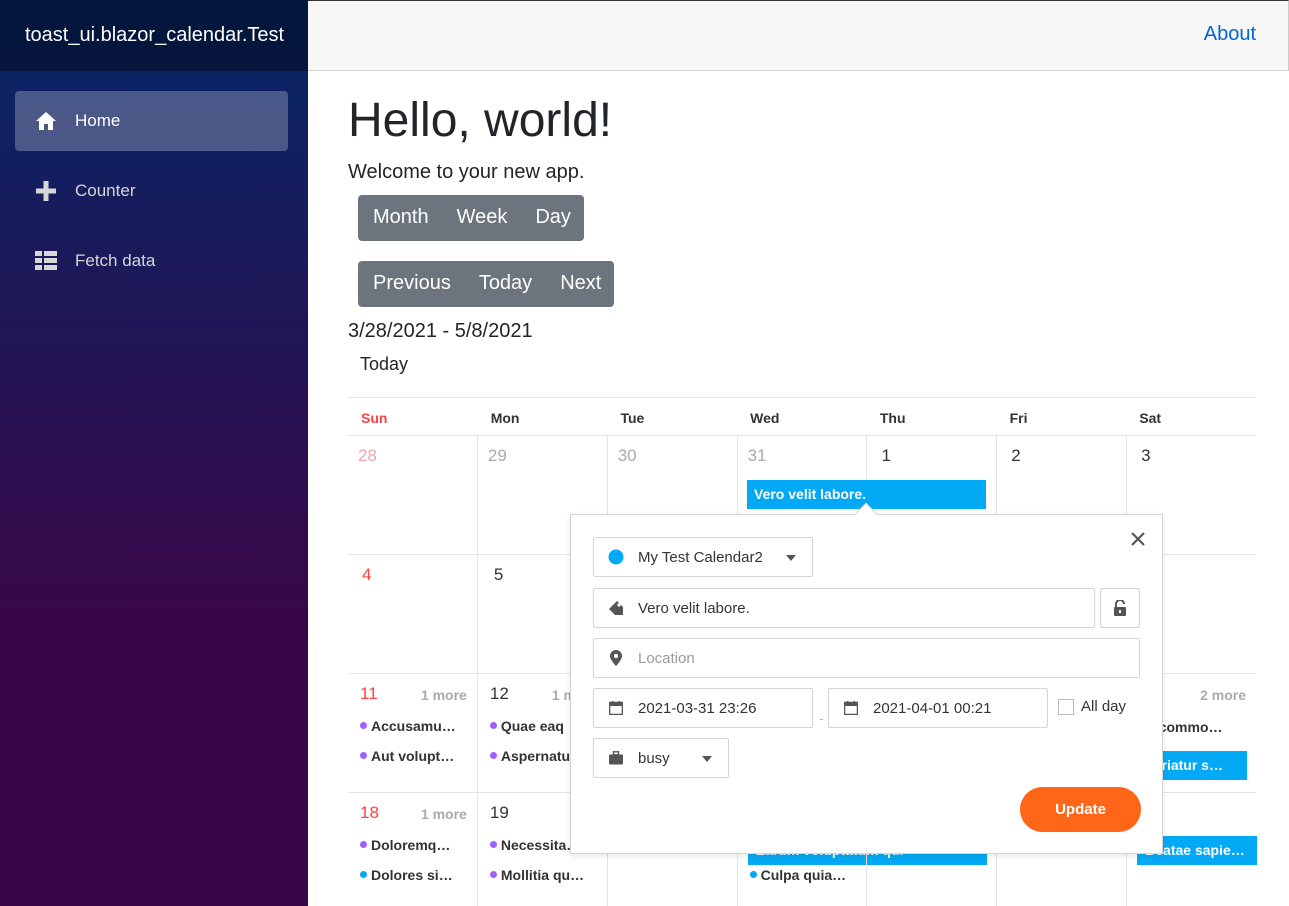 The width and height of the screenshot is (1289, 906). I want to click on state-select: busy, so click(661, 758).